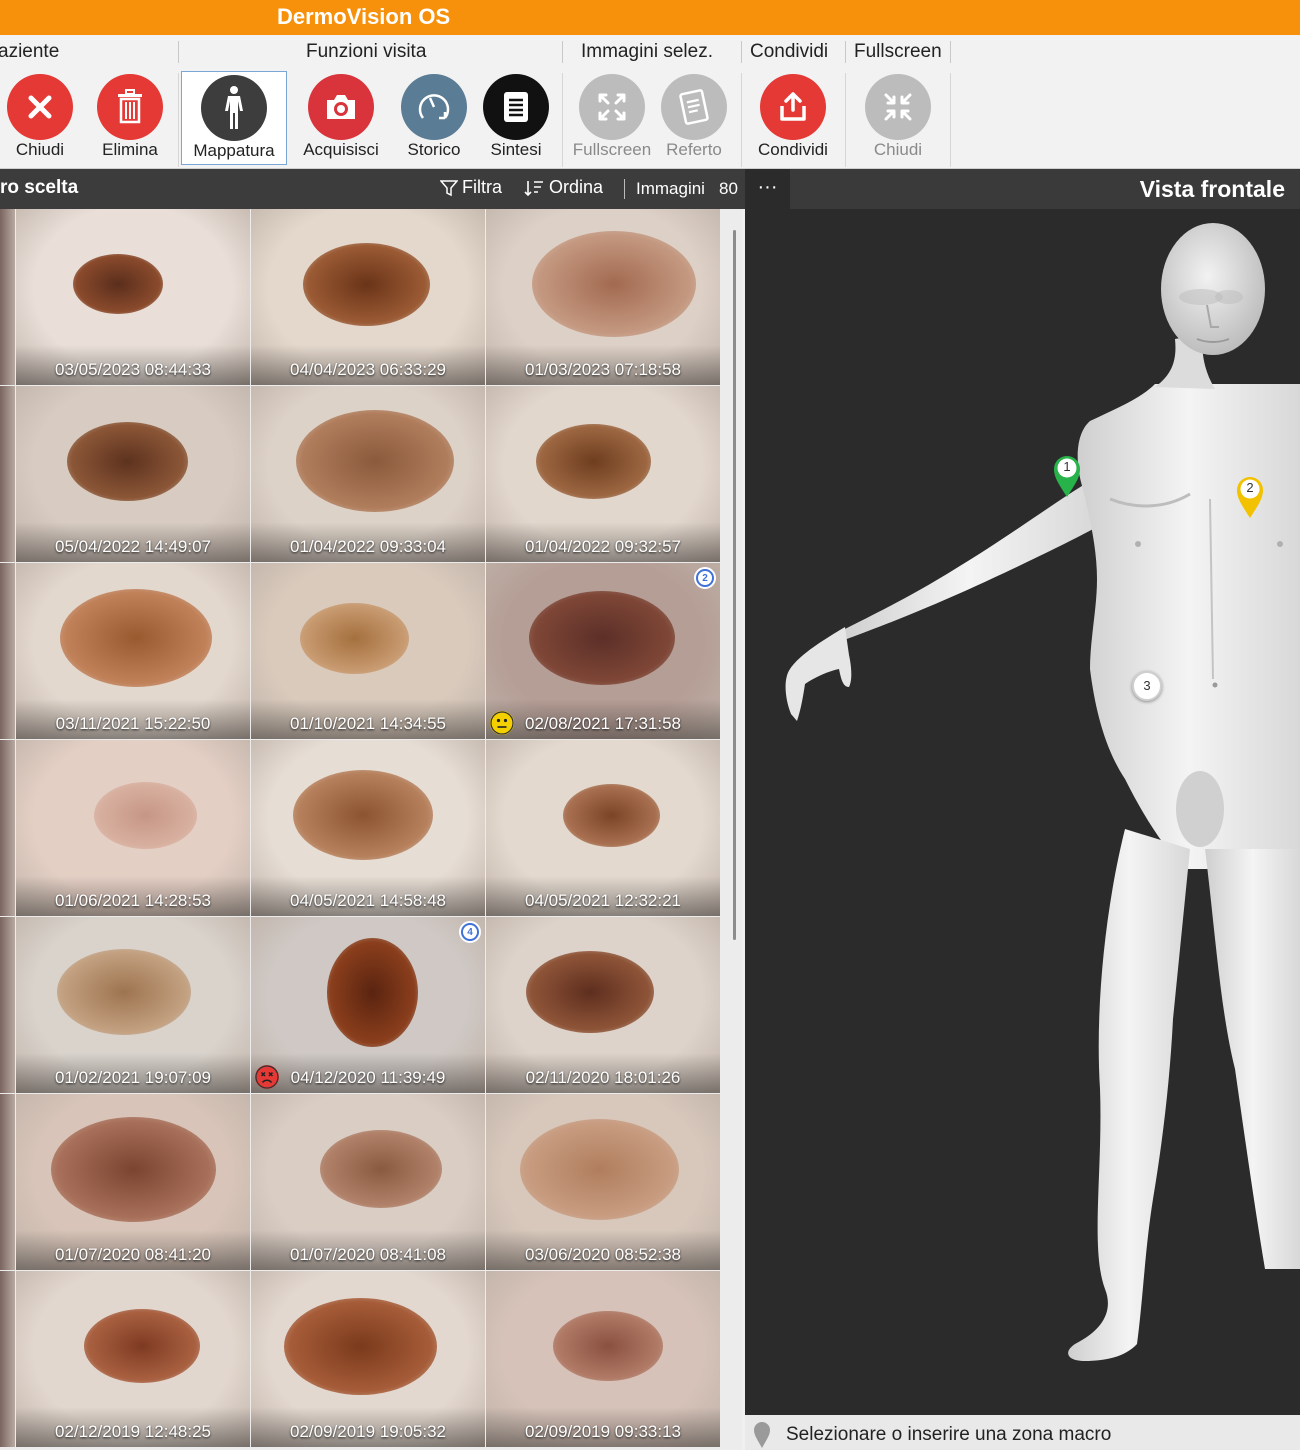 This screenshot has width=1300, height=1450. What do you see at coordinates (133, 828) in the screenshot?
I see `dermoscopy-thumbnail: 01/06/2021 14:28:53` at bounding box center [133, 828].